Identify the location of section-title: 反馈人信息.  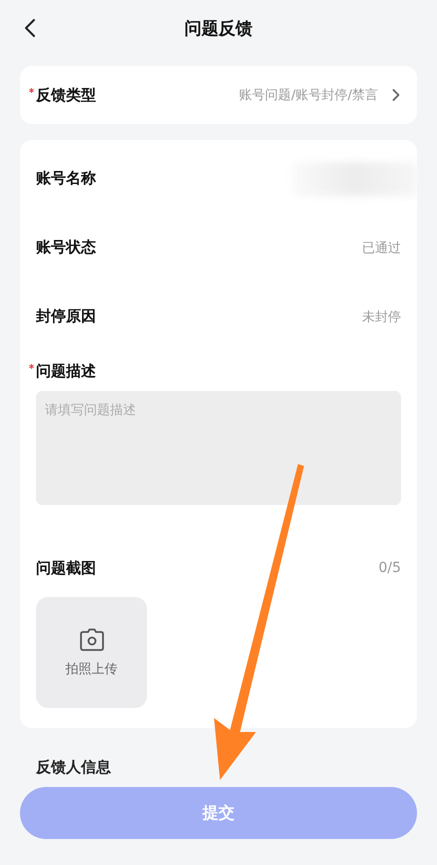
(73, 767).